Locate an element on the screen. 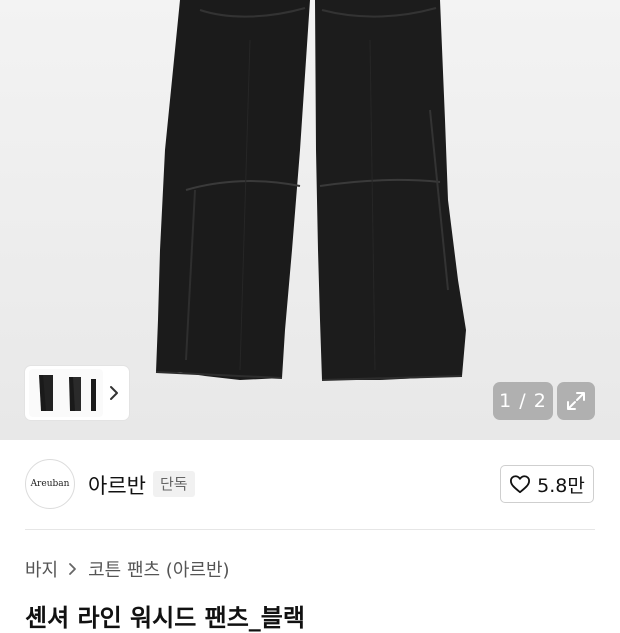 The height and width of the screenshot is (633, 620). expand-icon is located at coordinates (576, 401).